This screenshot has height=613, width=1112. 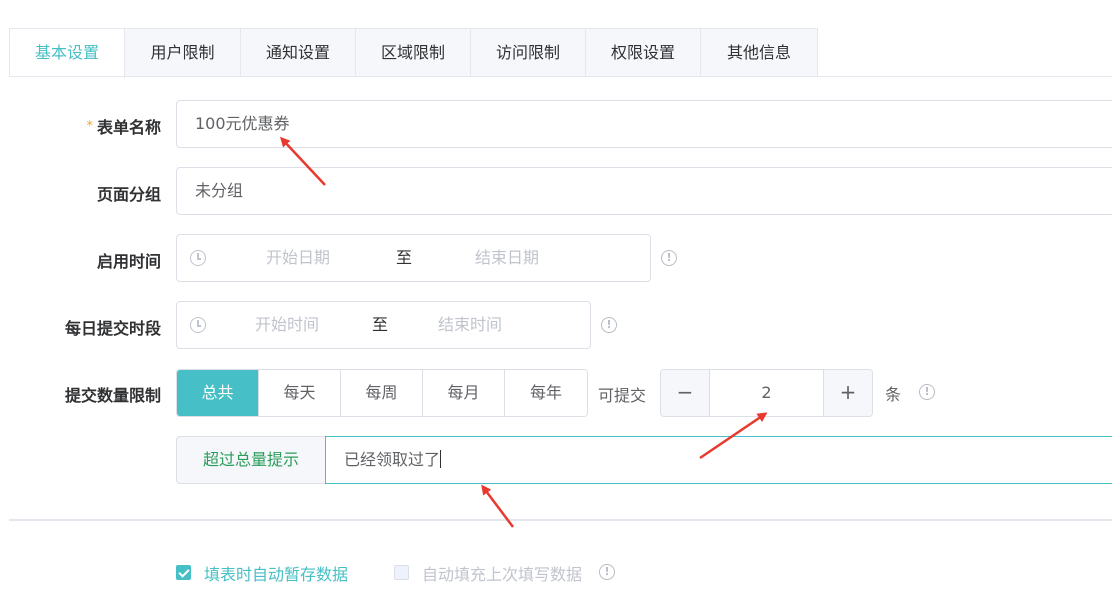 What do you see at coordinates (759, 53) in the screenshot?
I see `tab-other-info: 其他信息` at bounding box center [759, 53].